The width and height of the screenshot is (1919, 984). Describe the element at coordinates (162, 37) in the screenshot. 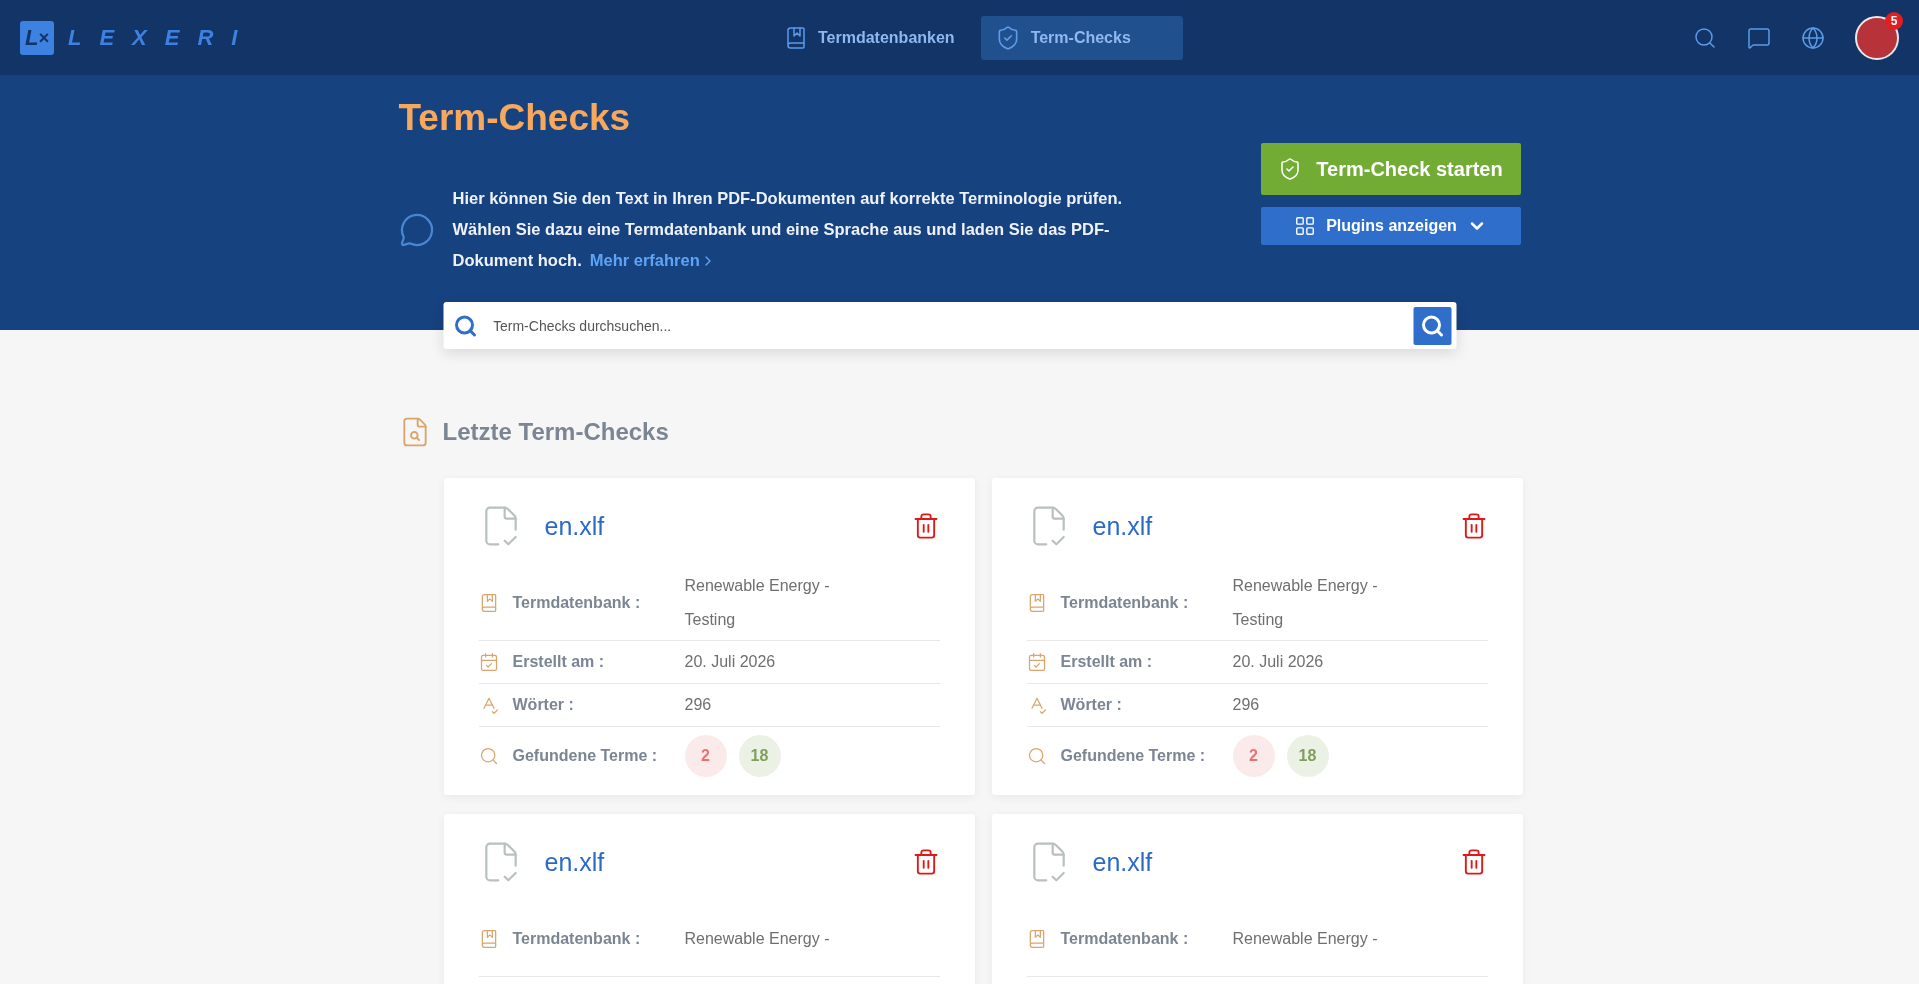

I see `logo-text: LEXERI` at that location.